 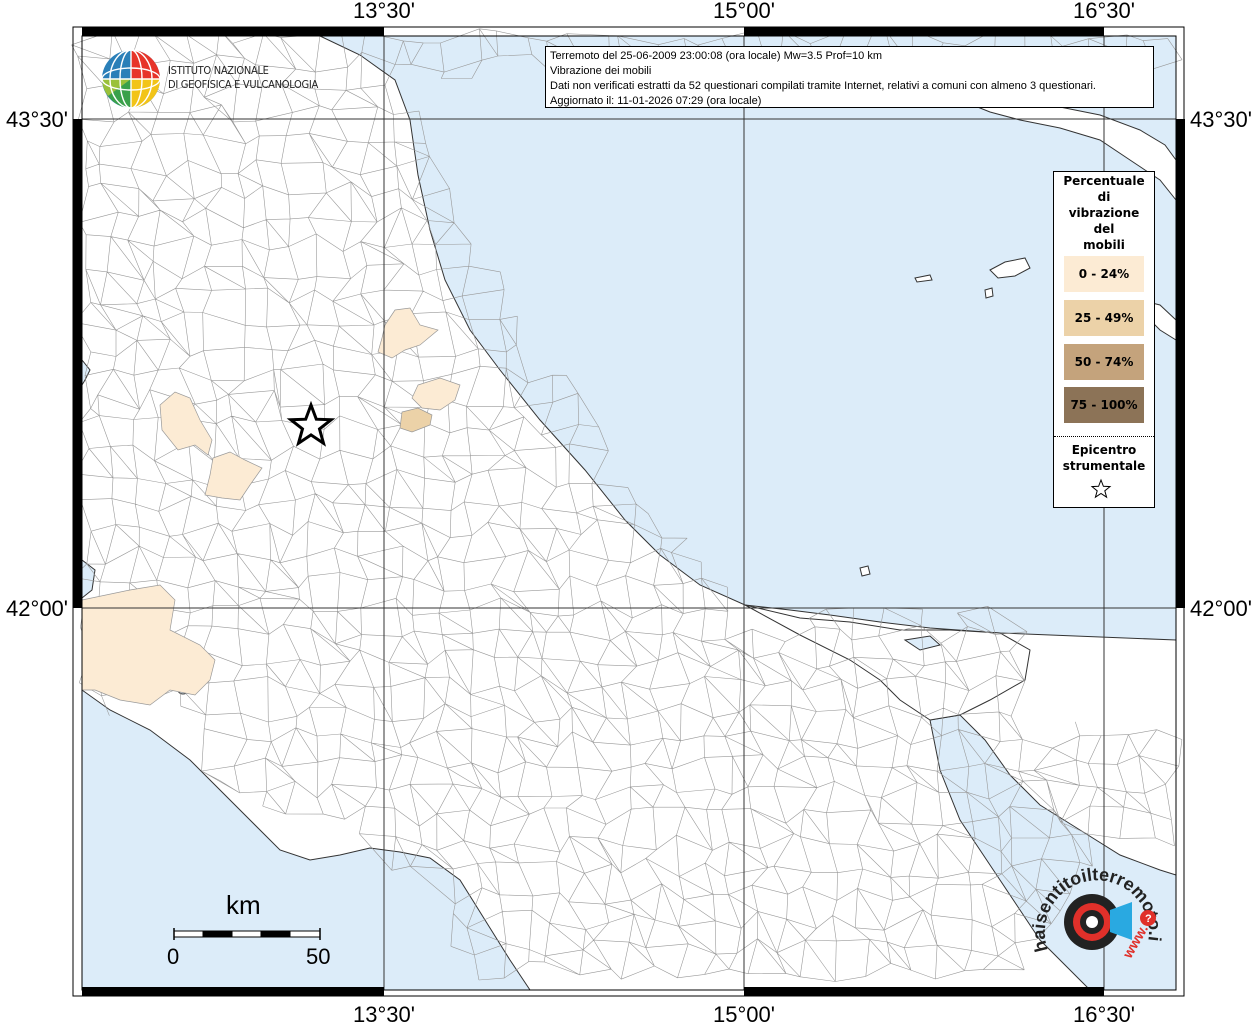 I want to click on croatia-island, so click(x=989, y=293).